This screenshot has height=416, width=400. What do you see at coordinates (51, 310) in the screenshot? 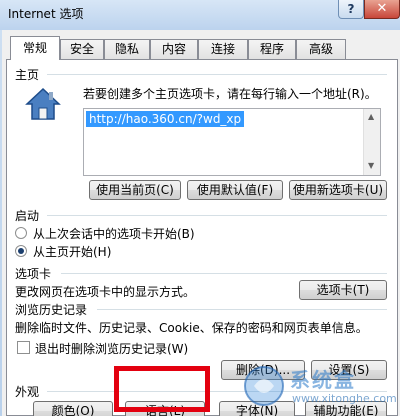
I see `history-section-title: 浏览历史记录` at bounding box center [51, 310].